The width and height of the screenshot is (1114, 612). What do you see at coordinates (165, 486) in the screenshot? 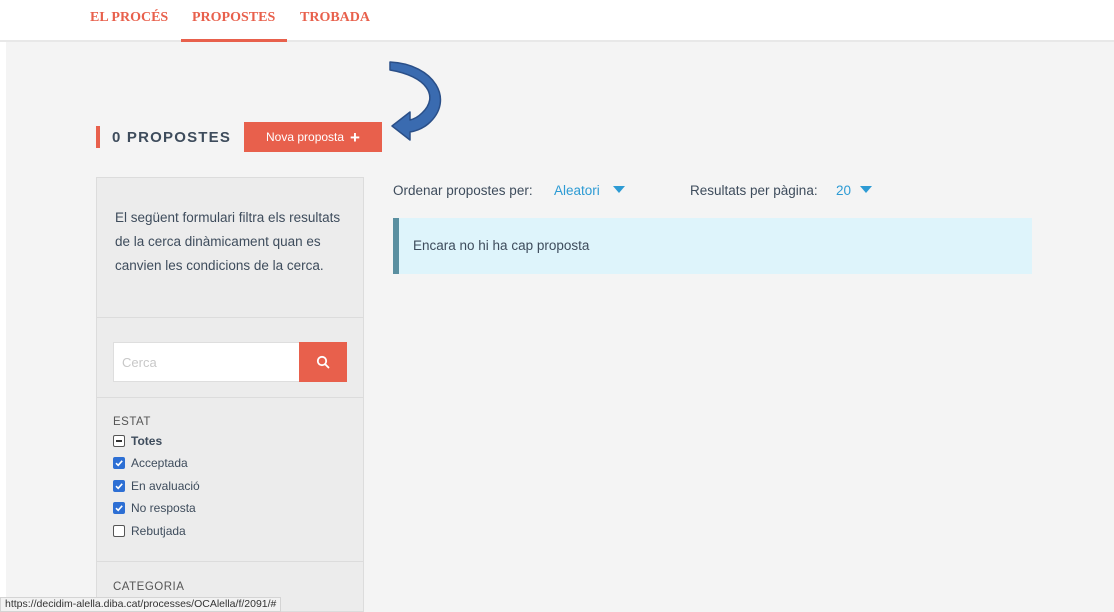
I see `filter-option-label: En avaluació` at bounding box center [165, 486].